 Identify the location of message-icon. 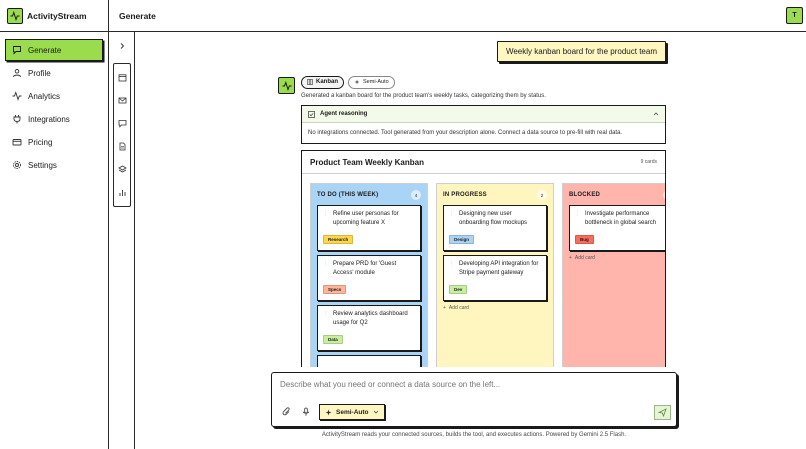
(122, 124).